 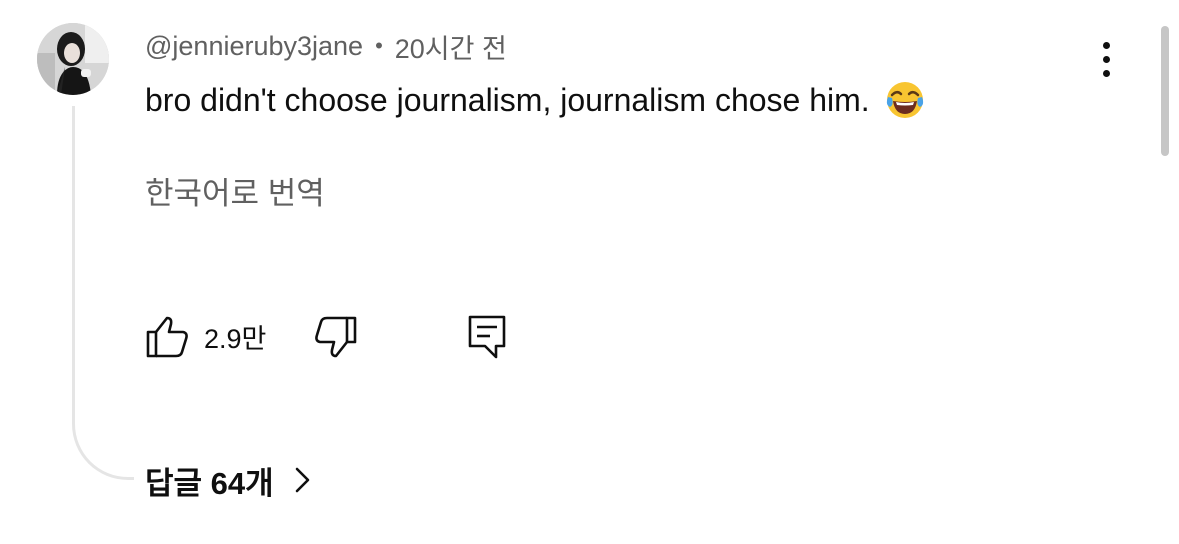 I want to click on more-options-button, so click(x=1106, y=59).